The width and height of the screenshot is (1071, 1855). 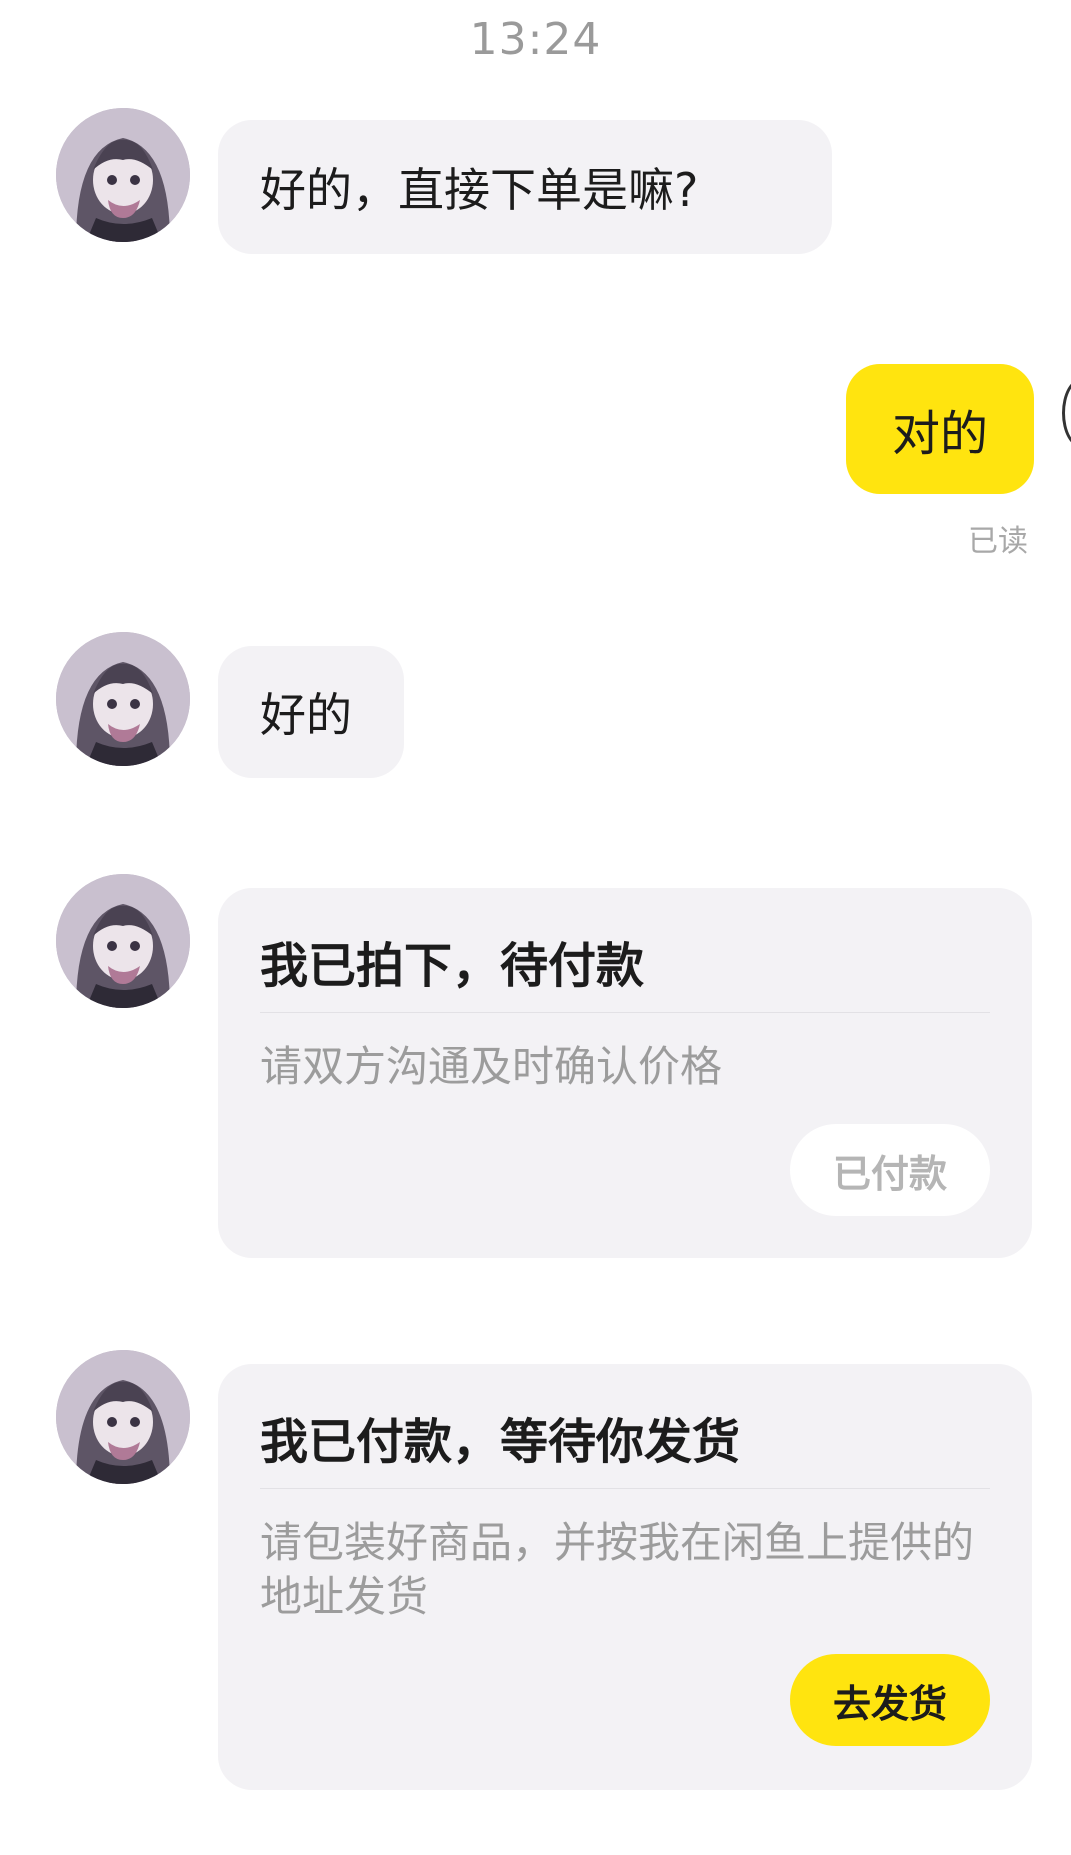 I want to click on card-description: 请包装好商品，并按我在闲鱼上提供的地址发货, so click(x=617, y=1569).